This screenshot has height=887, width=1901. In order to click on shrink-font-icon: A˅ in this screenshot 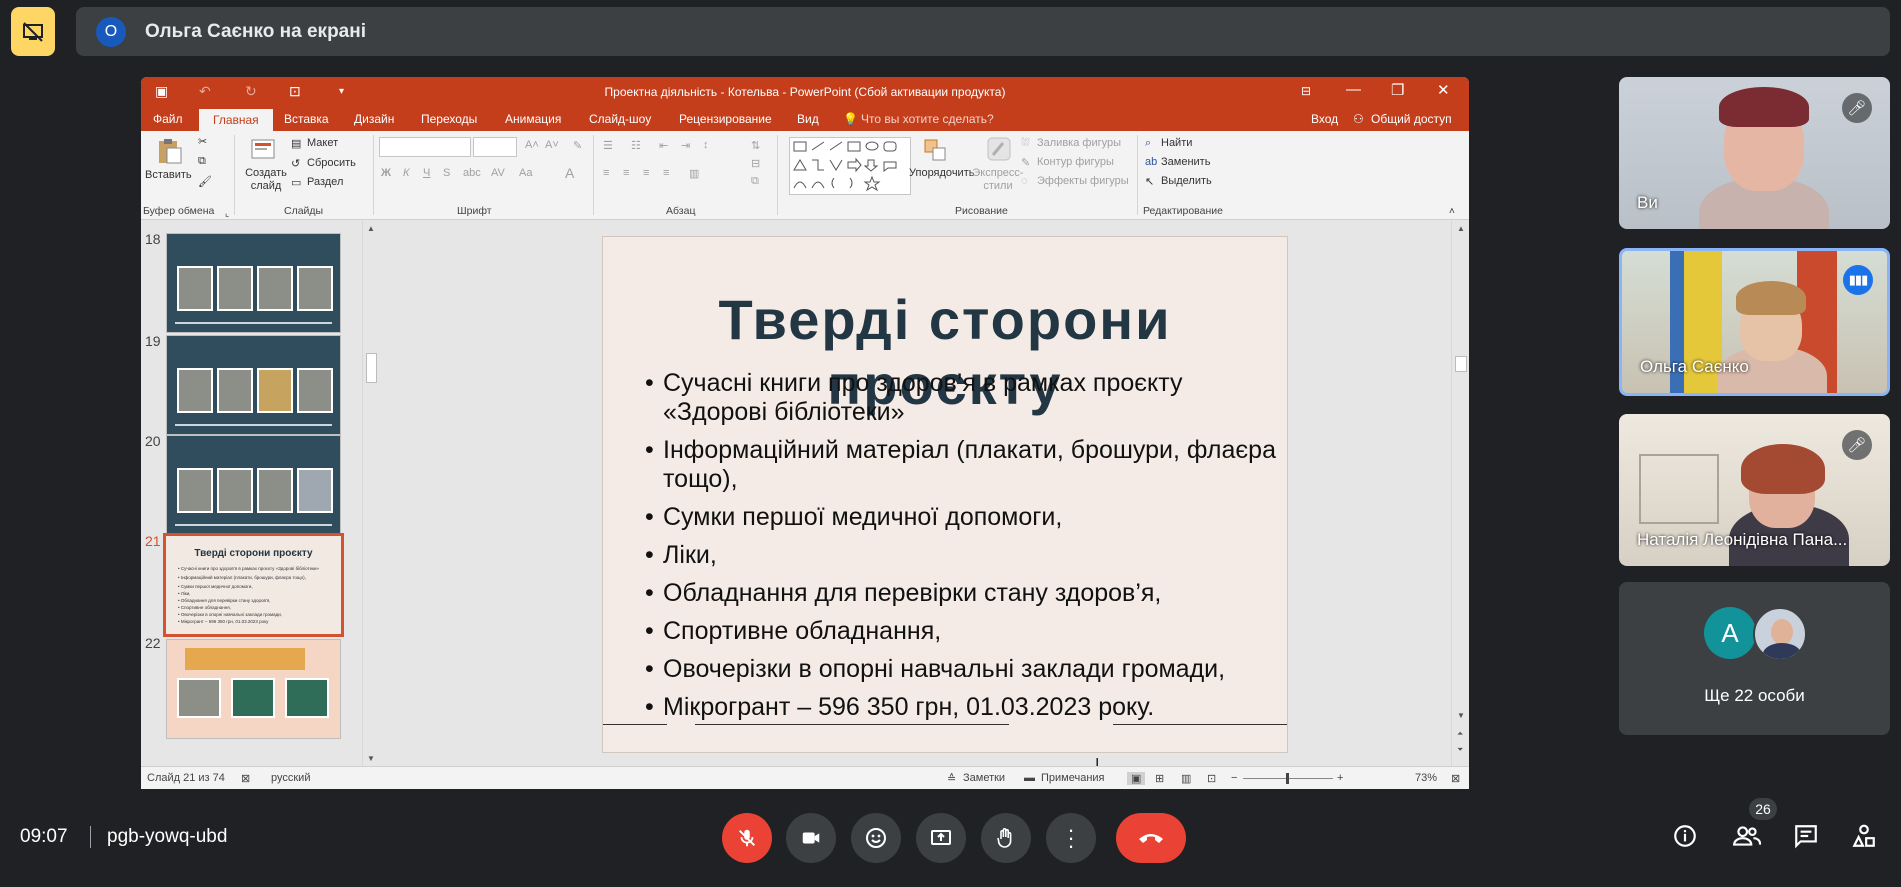, I will do `click(552, 145)`.